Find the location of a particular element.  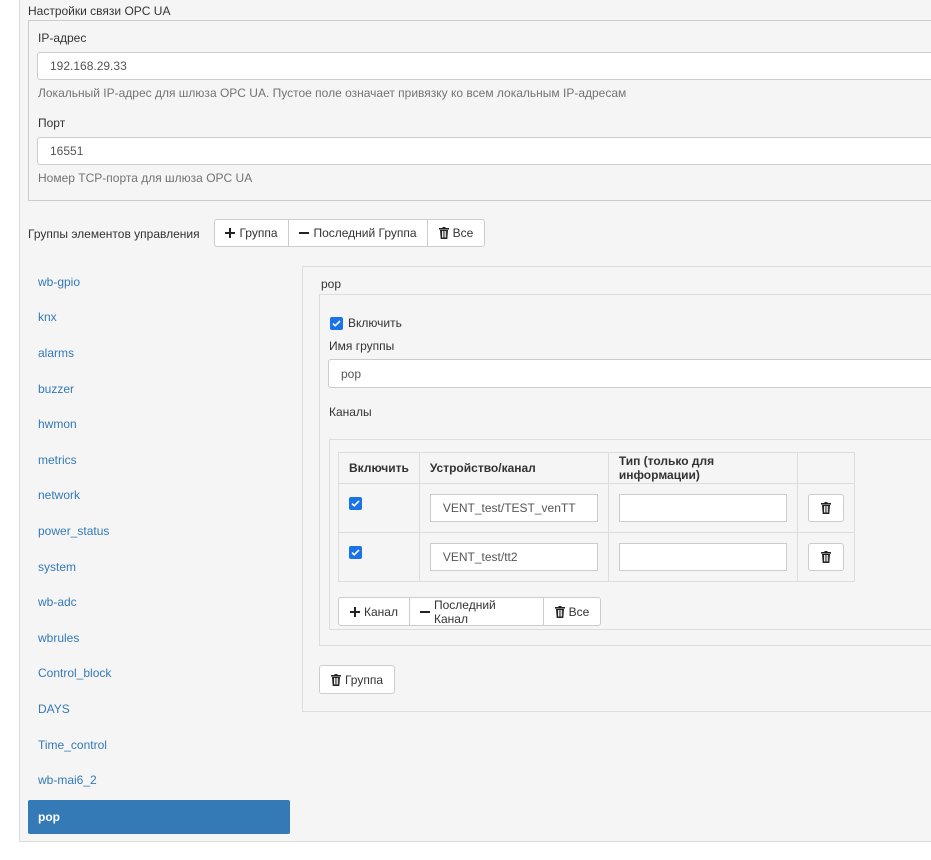

remove-last-channel-button: Последний Канал is located at coordinates (476, 611).